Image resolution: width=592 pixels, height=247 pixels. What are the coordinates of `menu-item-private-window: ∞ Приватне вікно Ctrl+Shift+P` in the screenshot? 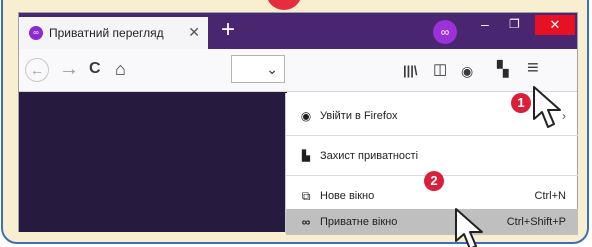 It's located at (432, 222).